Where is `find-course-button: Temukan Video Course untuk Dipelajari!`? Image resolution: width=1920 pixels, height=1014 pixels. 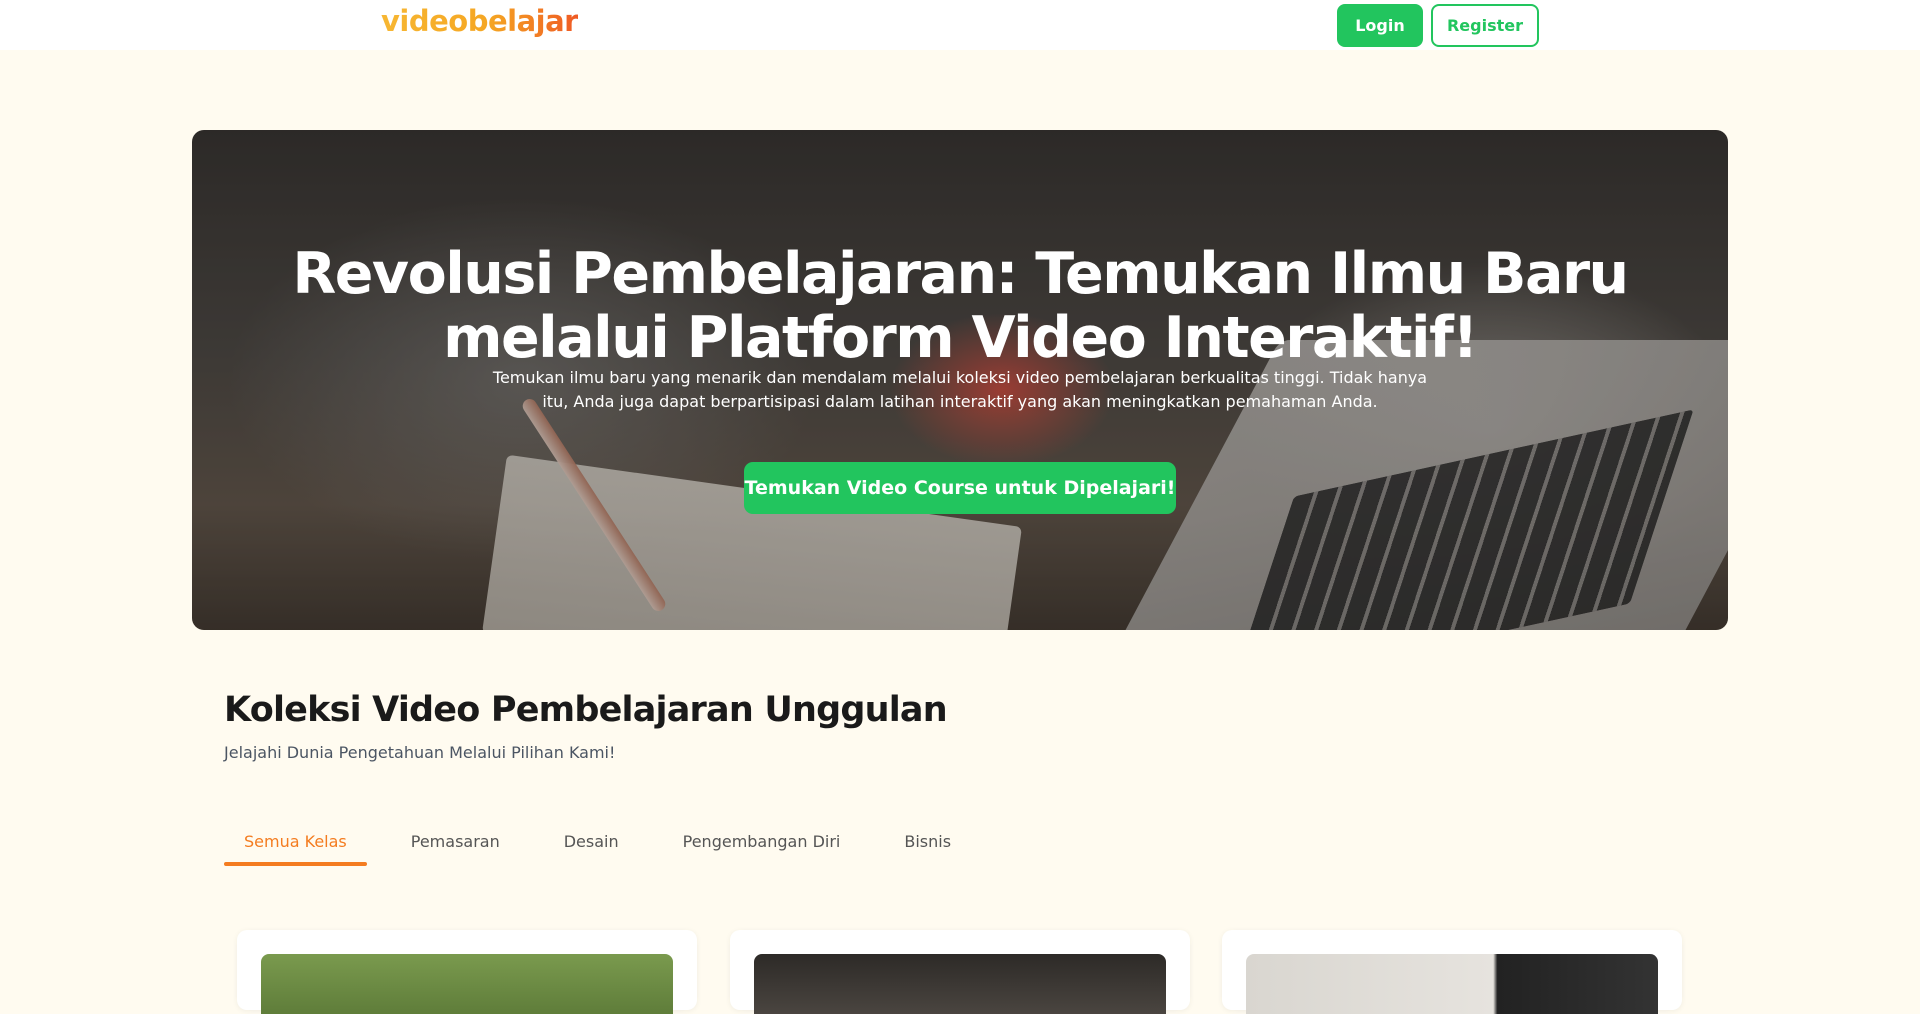 find-course-button: Temukan Video Course untuk Dipelajari! is located at coordinates (960, 488).